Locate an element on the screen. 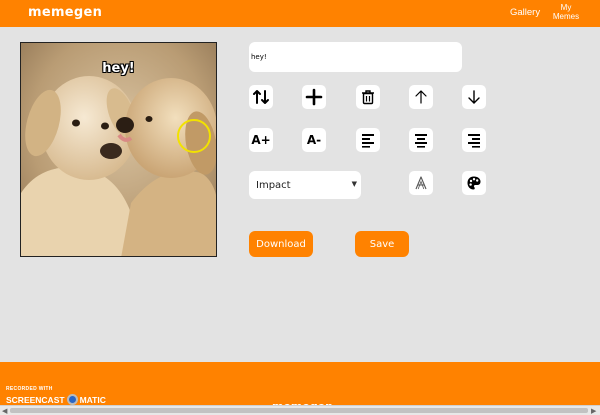 The height and width of the screenshot is (415, 600). meme-text-line: hey! is located at coordinates (118, 68).